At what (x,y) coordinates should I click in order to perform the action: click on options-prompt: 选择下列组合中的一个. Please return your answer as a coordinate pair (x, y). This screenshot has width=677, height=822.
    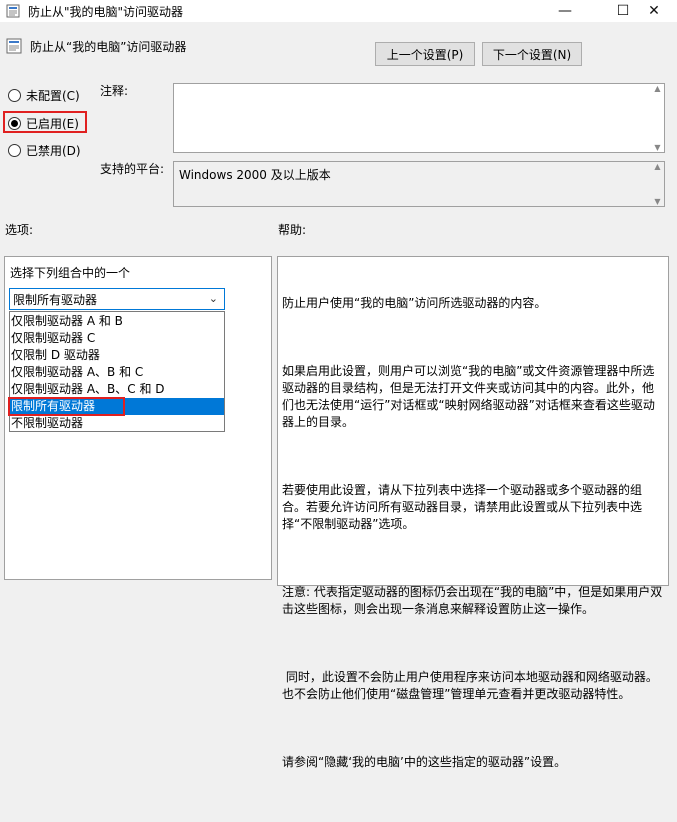
    Looking at the image, I should click on (70, 273).